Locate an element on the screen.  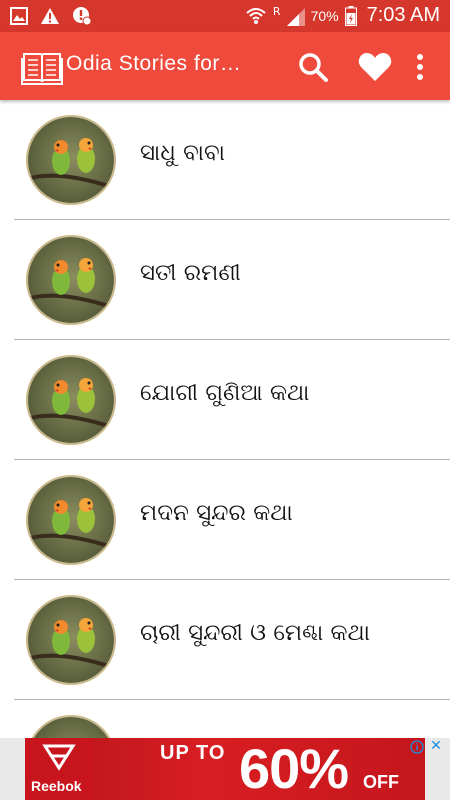
signal-icon is located at coordinates (295, 16).